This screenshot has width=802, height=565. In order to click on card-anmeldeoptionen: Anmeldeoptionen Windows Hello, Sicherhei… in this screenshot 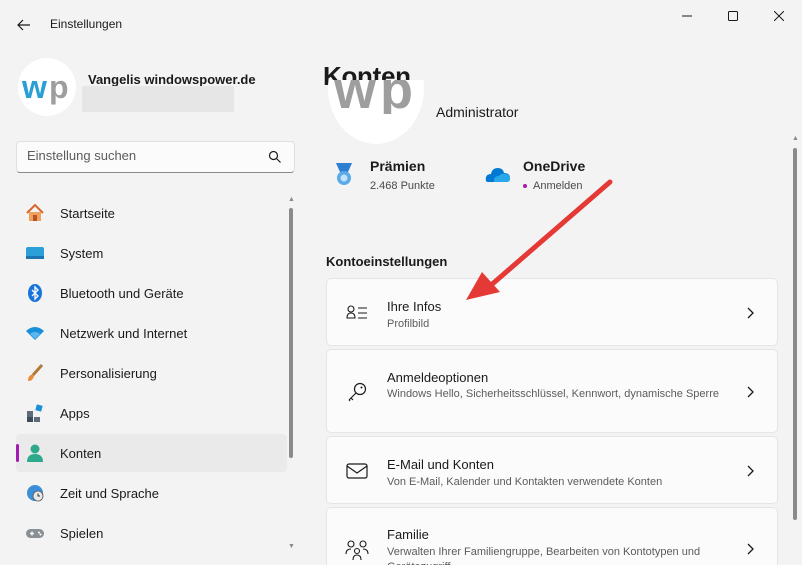, I will do `click(552, 391)`.